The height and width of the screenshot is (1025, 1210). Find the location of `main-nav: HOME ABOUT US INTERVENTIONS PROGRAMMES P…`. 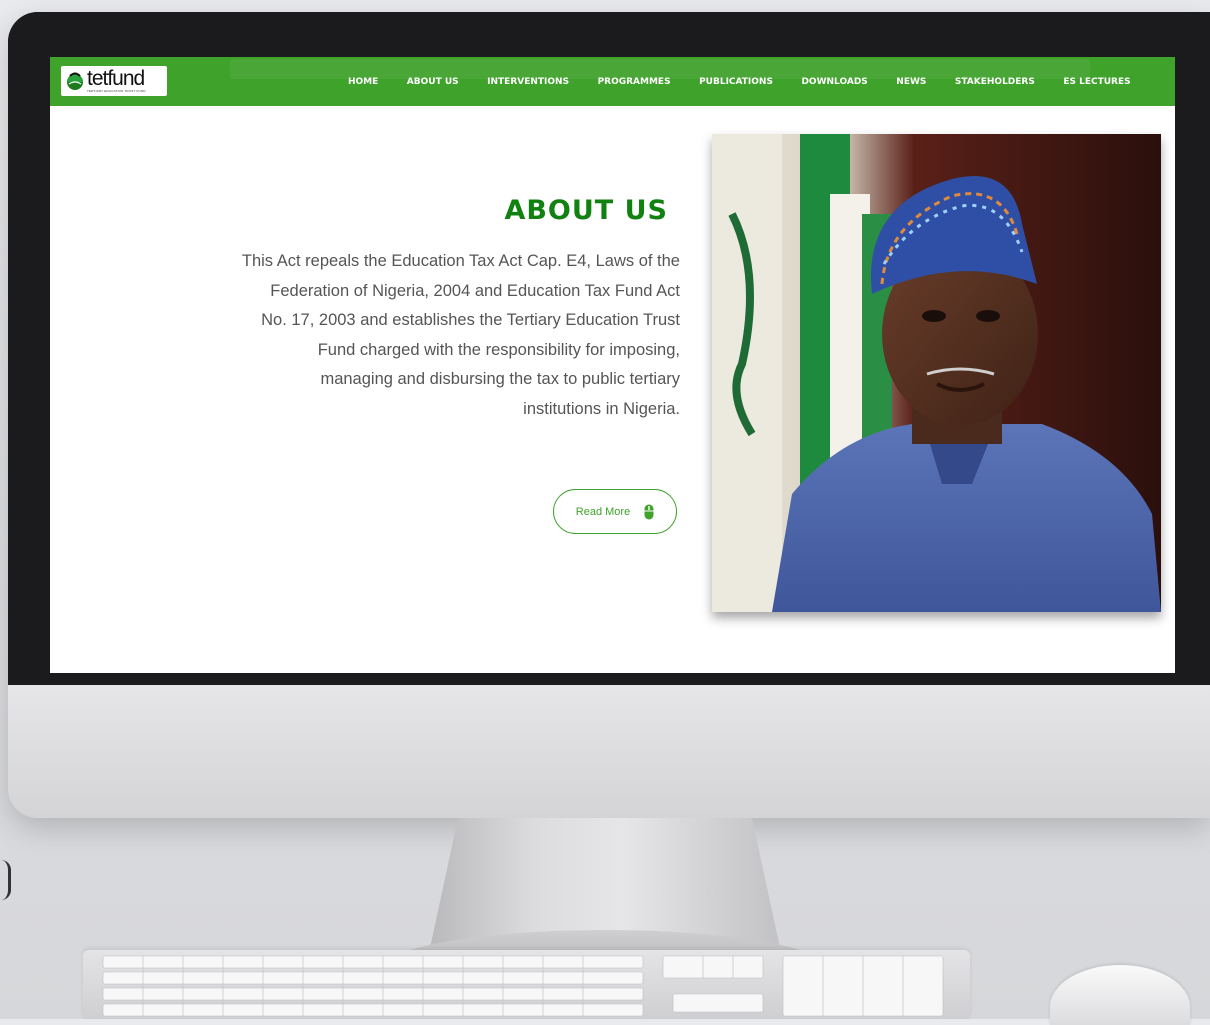

main-nav: HOME ABOUT US INTERVENTIONS PROGRAMMES P… is located at coordinates (753, 81).